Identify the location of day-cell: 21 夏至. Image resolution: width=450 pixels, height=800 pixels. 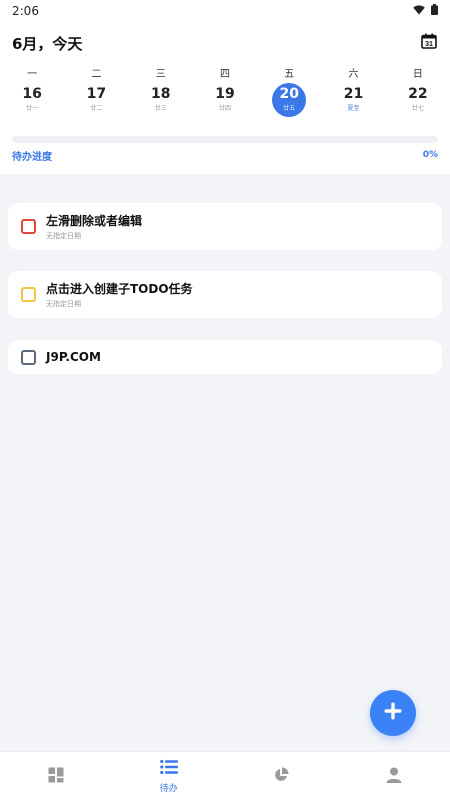
(353, 100).